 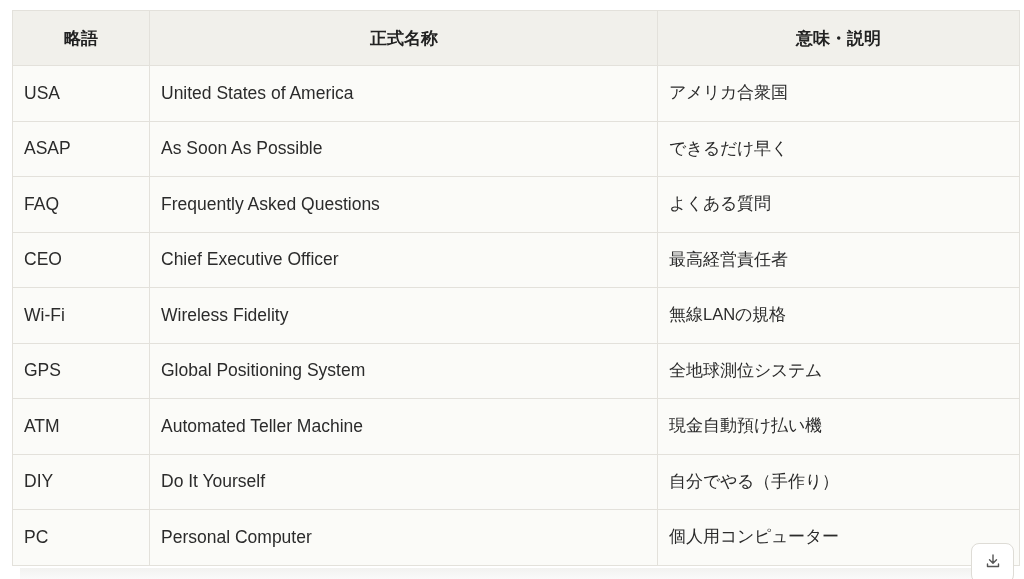 What do you see at coordinates (81, 315) in the screenshot?
I see `table-cell: Wi-Fi` at bounding box center [81, 315].